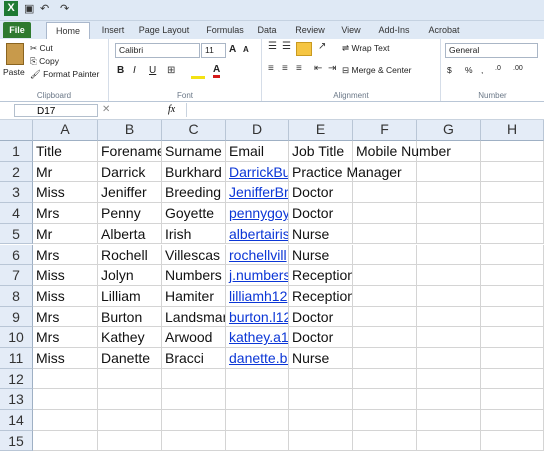 The height and width of the screenshot is (451, 544). I want to click on cell-h5, so click(512, 234).